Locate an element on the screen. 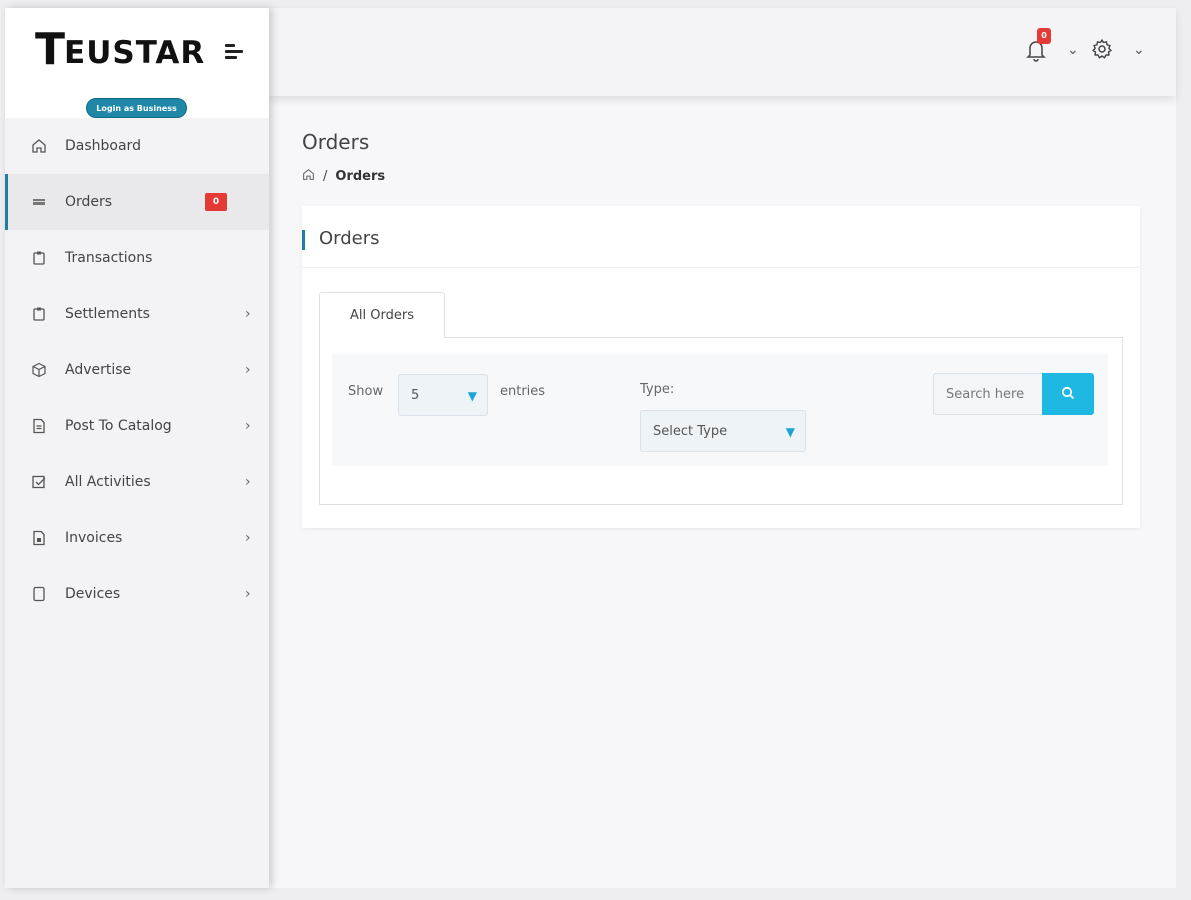 Image resolution: width=1191 pixels, height=900 pixels. checkbox-icon is located at coordinates (39, 482).